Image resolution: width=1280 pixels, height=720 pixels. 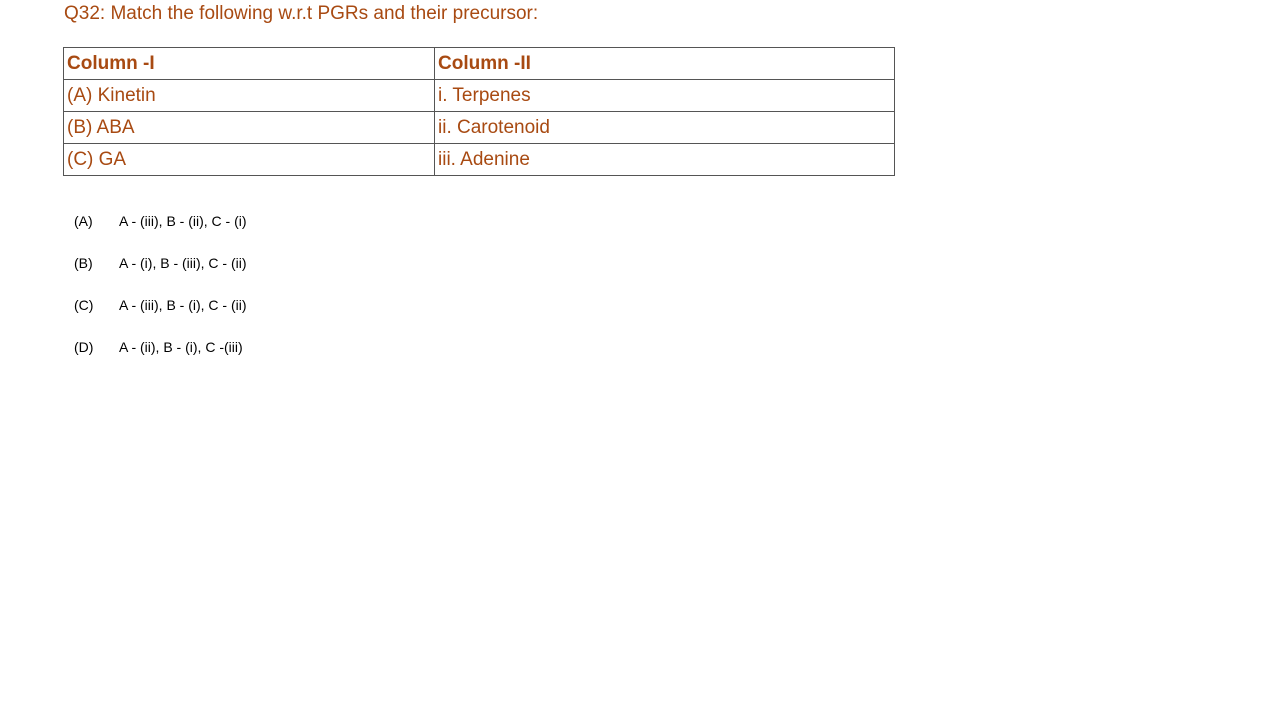 What do you see at coordinates (84, 347) in the screenshot?
I see `option-letter: (D)` at bounding box center [84, 347].